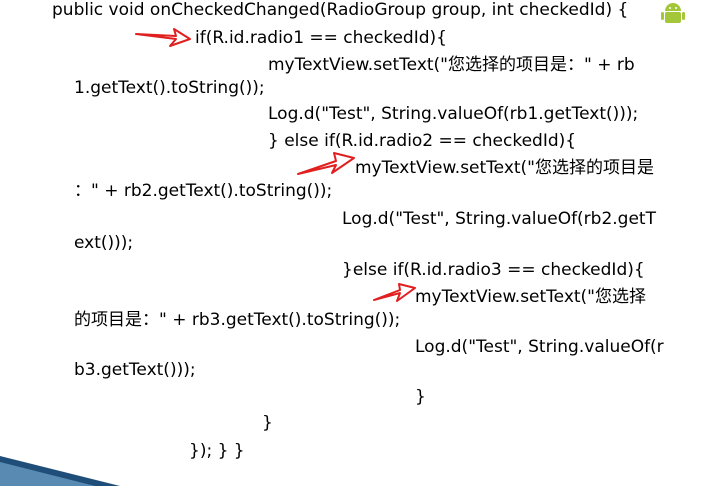 Image resolution: width=704 pixels, height=486 pixels. I want to click on android-logo-icon, so click(673, 13).